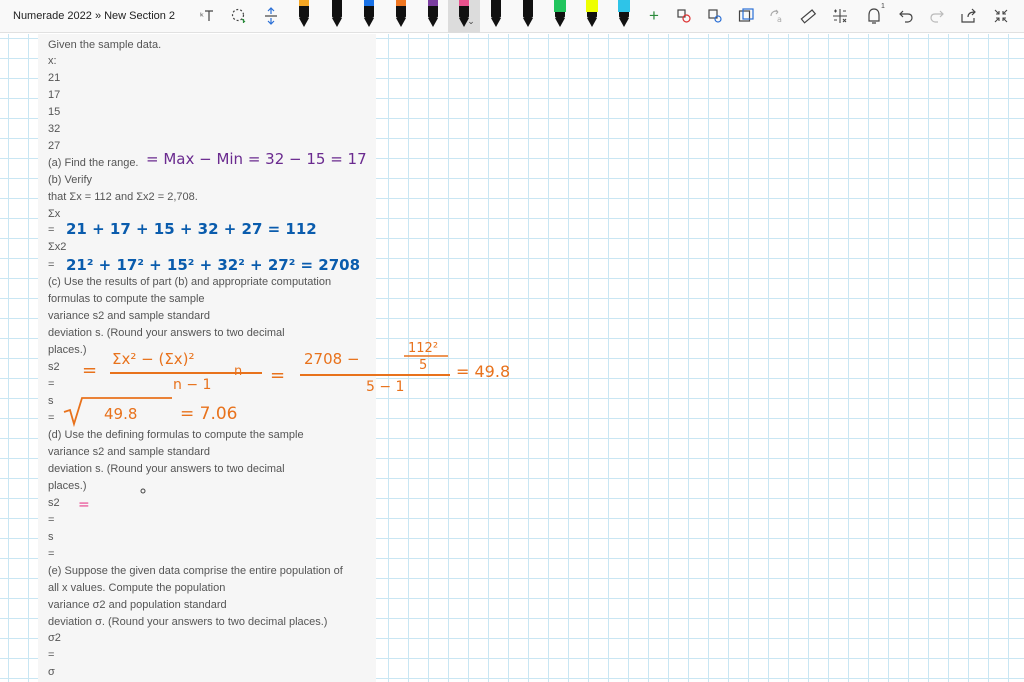 This screenshot has height=682, width=1024. What do you see at coordinates (191, 229) in the screenshot?
I see `ink-sum-x: 21 + 17 + 15 + 32 + 27 = 112` at bounding box center [191, 229].